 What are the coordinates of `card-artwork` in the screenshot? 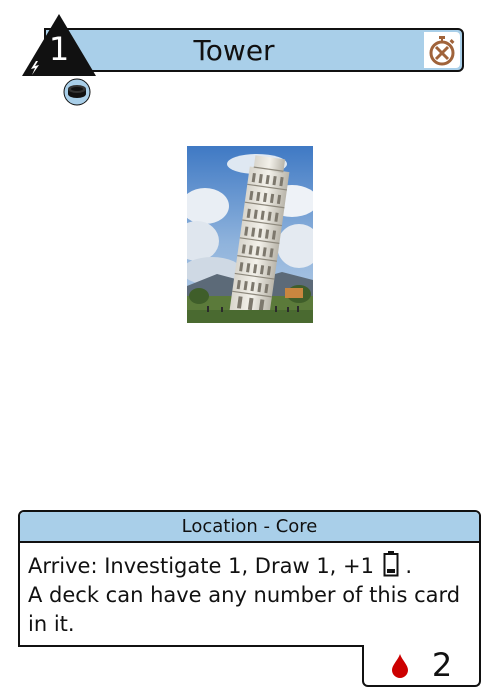 It's located at (250, 234).